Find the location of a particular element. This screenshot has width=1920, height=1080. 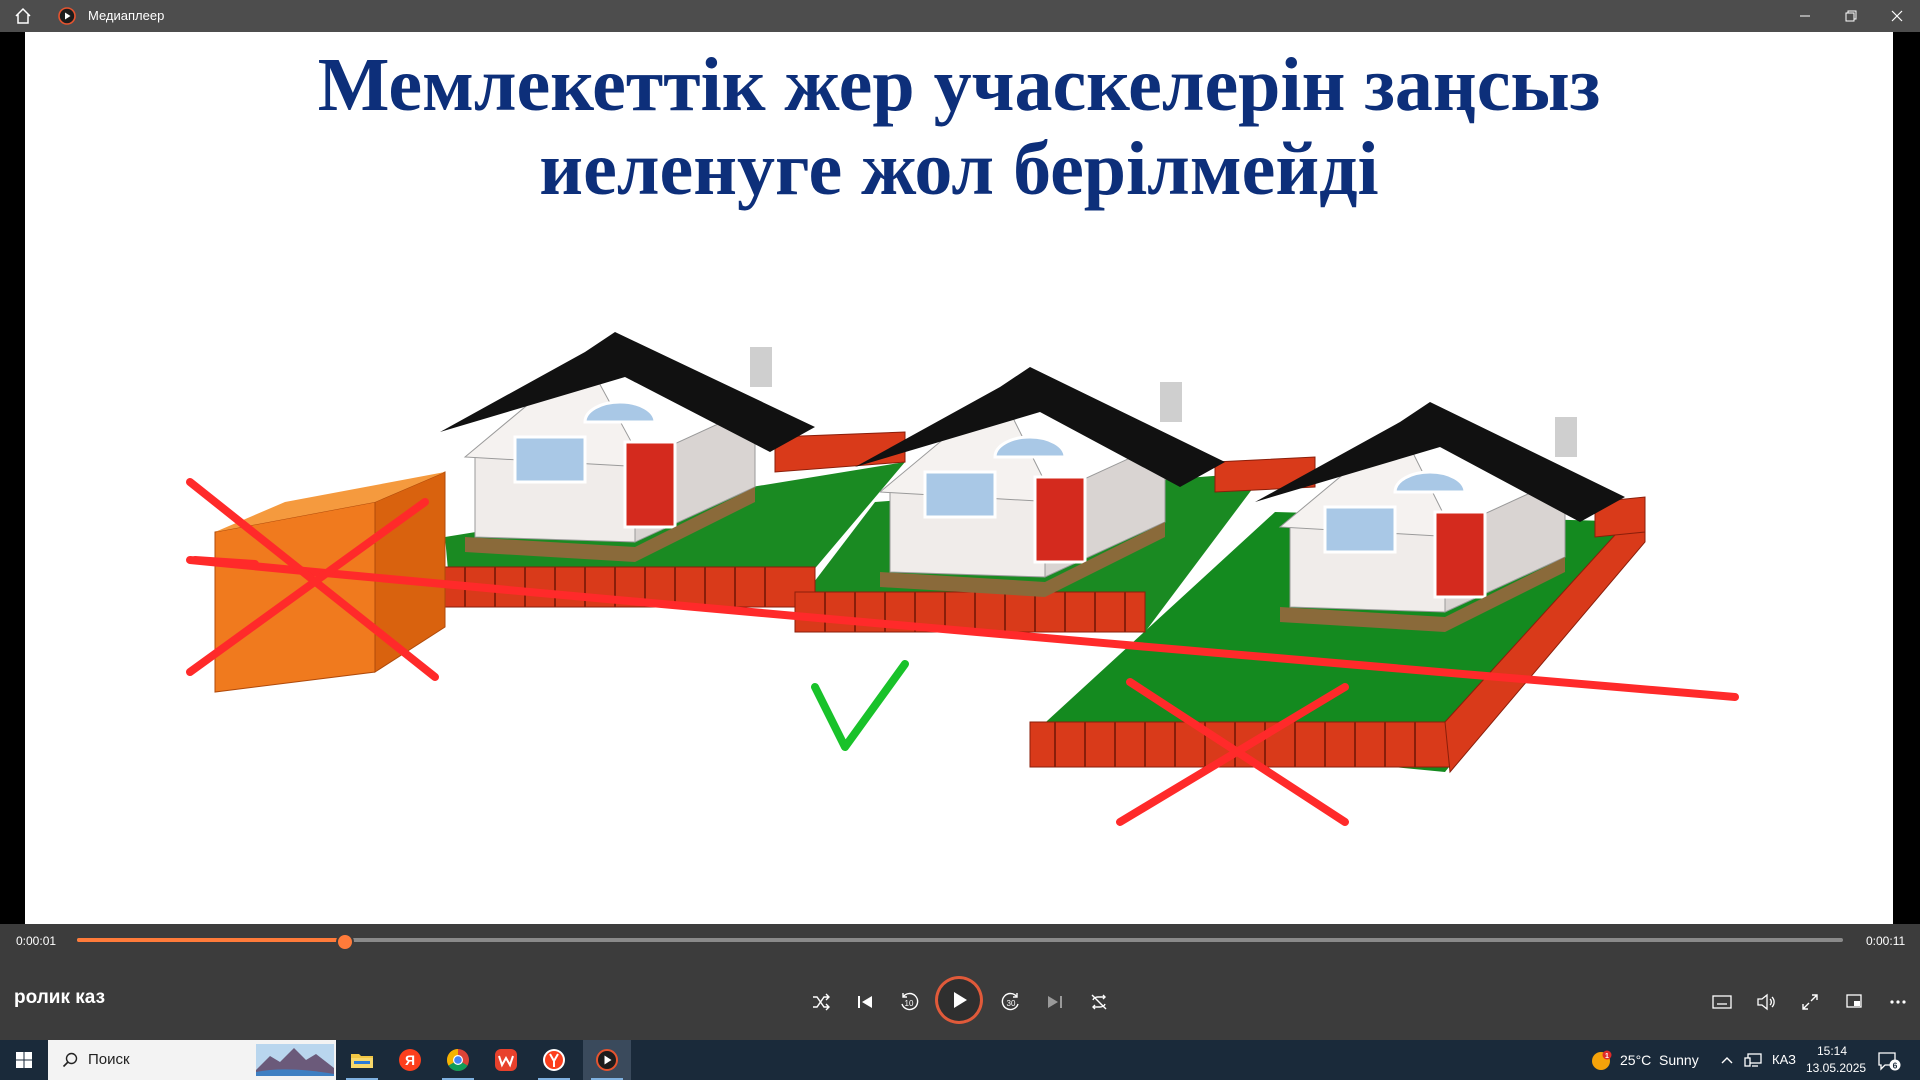

fullscreen-icon is located at coordinates (1810, 1002).